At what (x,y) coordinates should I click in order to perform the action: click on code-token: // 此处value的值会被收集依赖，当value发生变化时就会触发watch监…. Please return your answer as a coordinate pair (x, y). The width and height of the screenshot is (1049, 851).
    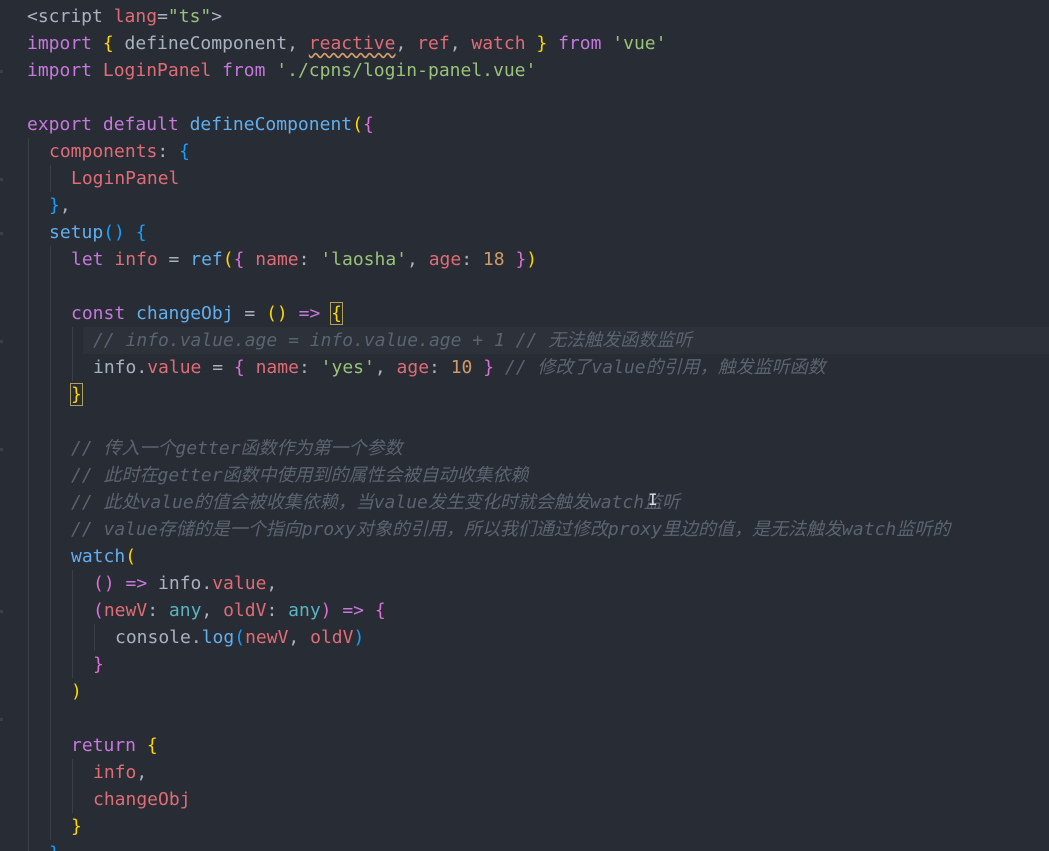
    Looking at the image, I should click on (376, 502).